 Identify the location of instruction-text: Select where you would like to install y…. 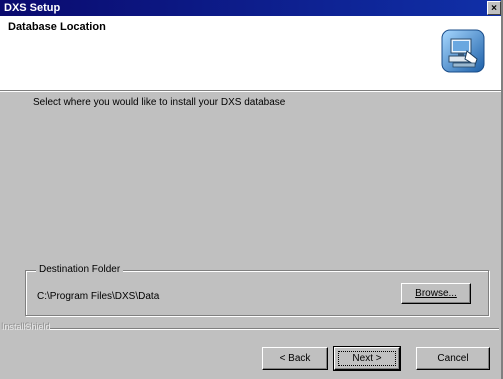
(159, 102).